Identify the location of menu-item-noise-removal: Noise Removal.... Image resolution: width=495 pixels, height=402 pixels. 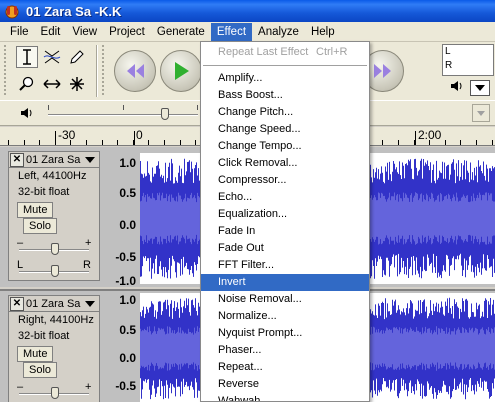
(285, 299).